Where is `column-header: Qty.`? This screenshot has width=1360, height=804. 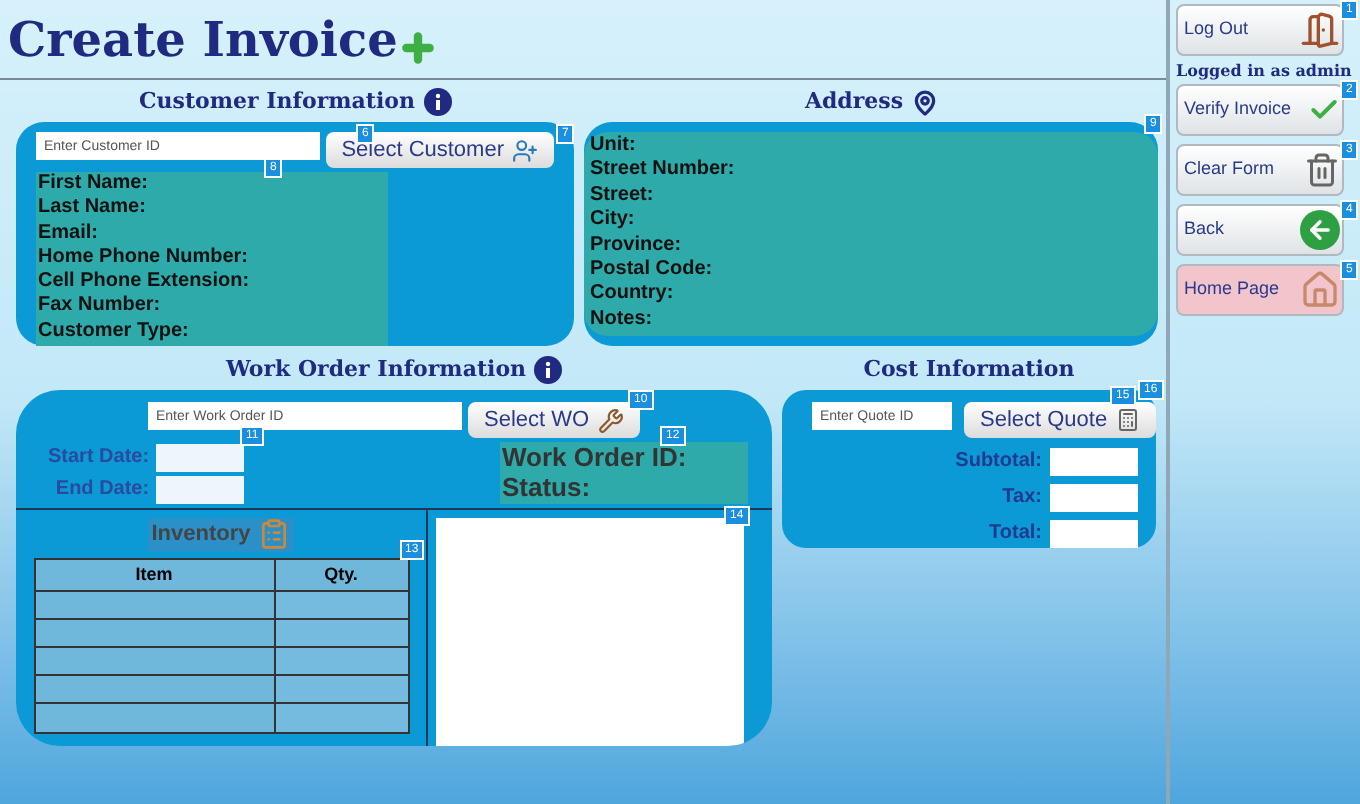 column-header: Qty. is located at coordinates (341, 574).